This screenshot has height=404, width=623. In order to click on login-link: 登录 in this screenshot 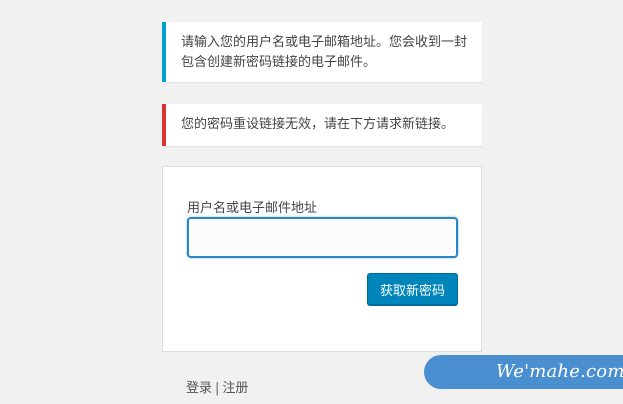, I will do `click(199, 388)`.